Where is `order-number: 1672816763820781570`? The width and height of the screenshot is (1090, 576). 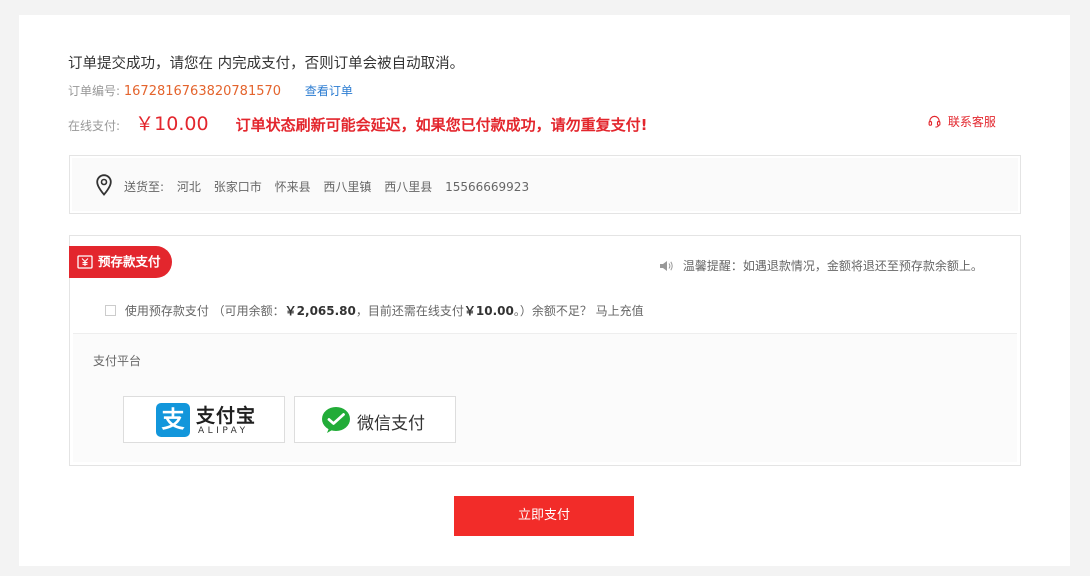 order-number: 1672816763820781570 is located at coordinates (202, 91).